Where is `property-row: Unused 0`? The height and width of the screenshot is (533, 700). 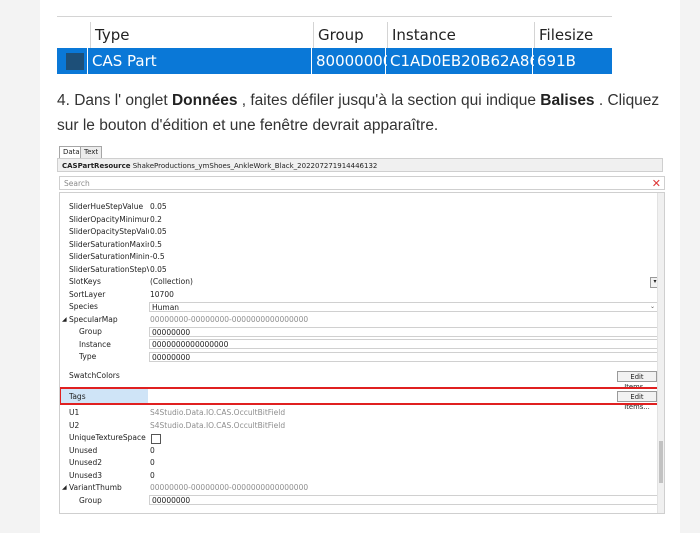 property-row: Unused 0 is located at coordinates (358, 451).